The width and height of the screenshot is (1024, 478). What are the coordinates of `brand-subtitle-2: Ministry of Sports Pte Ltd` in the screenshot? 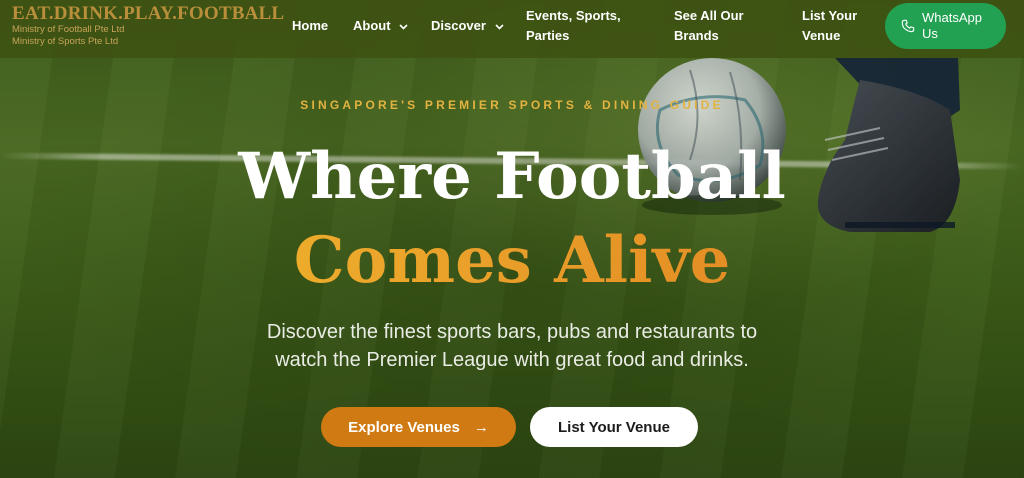 It's located at (65, 41).